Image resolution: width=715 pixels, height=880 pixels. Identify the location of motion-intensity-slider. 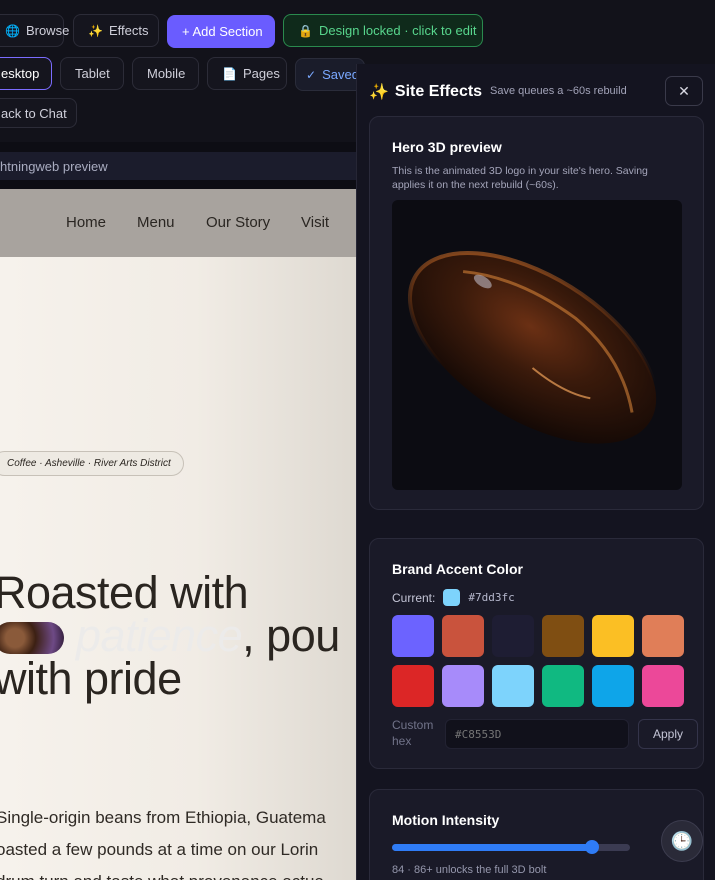
(511, 847).